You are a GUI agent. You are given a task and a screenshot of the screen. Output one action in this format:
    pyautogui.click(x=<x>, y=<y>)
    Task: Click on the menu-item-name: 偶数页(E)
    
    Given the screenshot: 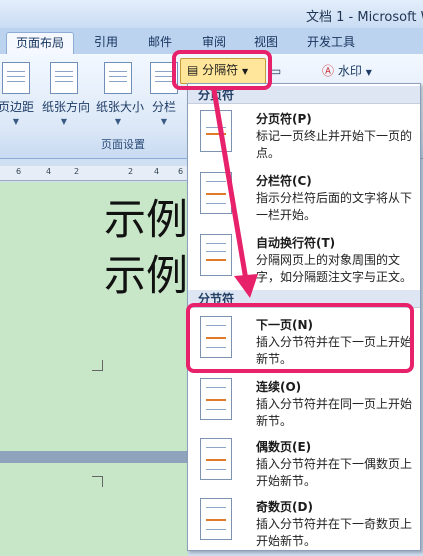 What is the action you would take?
    pyautogui.click(x=284, y=447)
    